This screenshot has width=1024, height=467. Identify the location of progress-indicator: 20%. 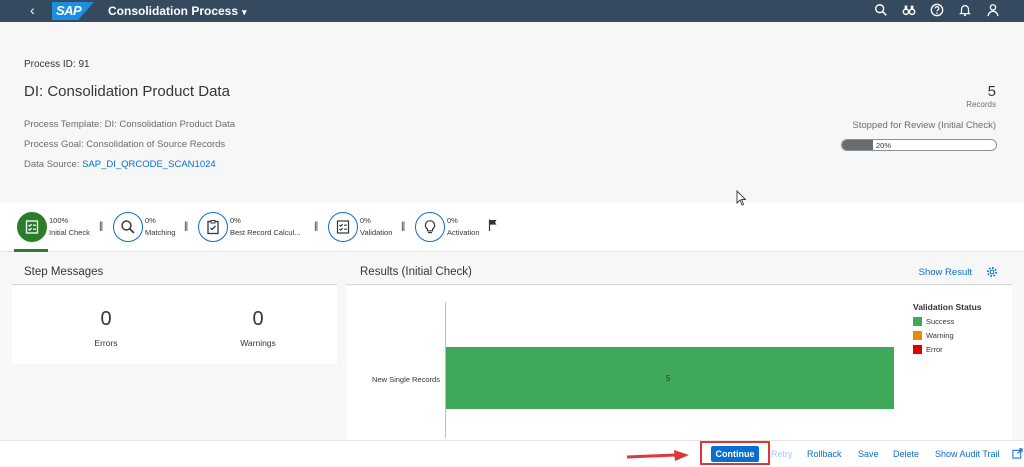
(919, 145).